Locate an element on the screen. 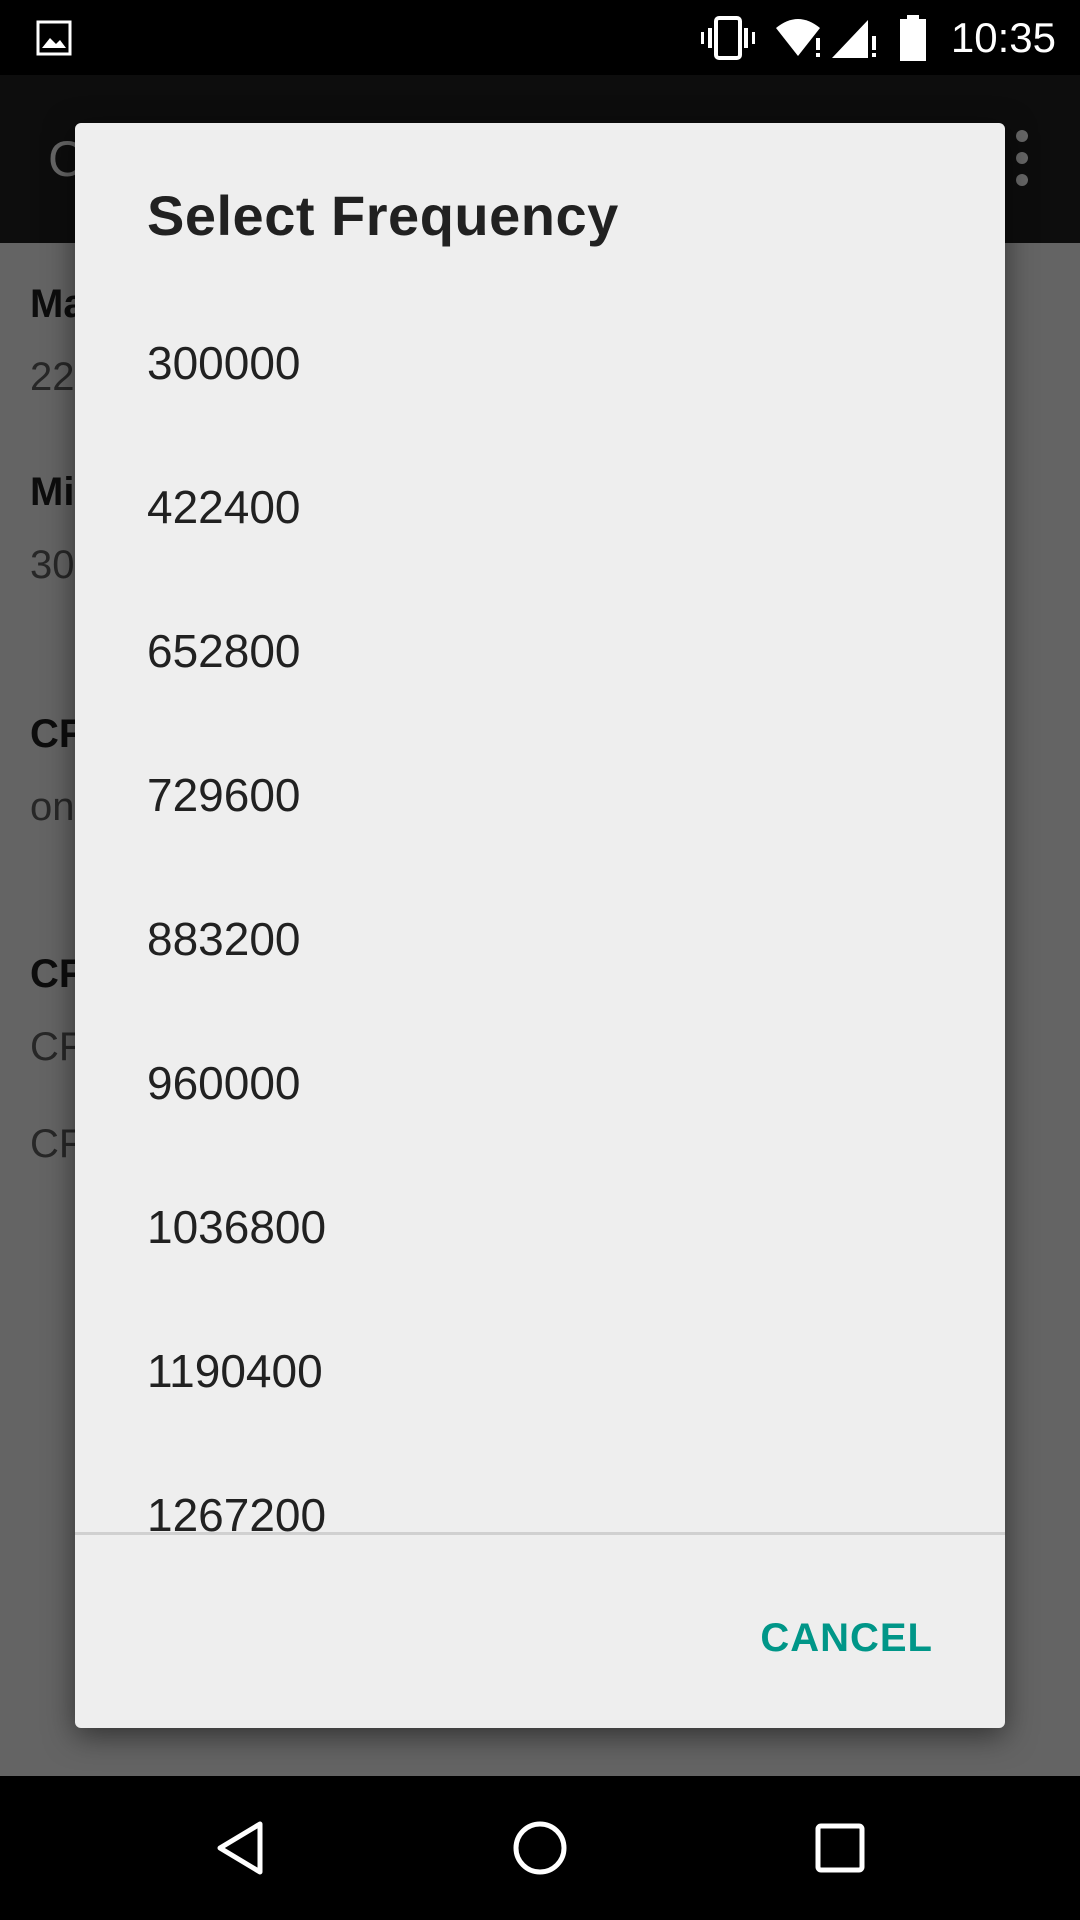 This screenshot has width=1080, height=1920. cell-signal-icon is located at coordinates (854, 37).